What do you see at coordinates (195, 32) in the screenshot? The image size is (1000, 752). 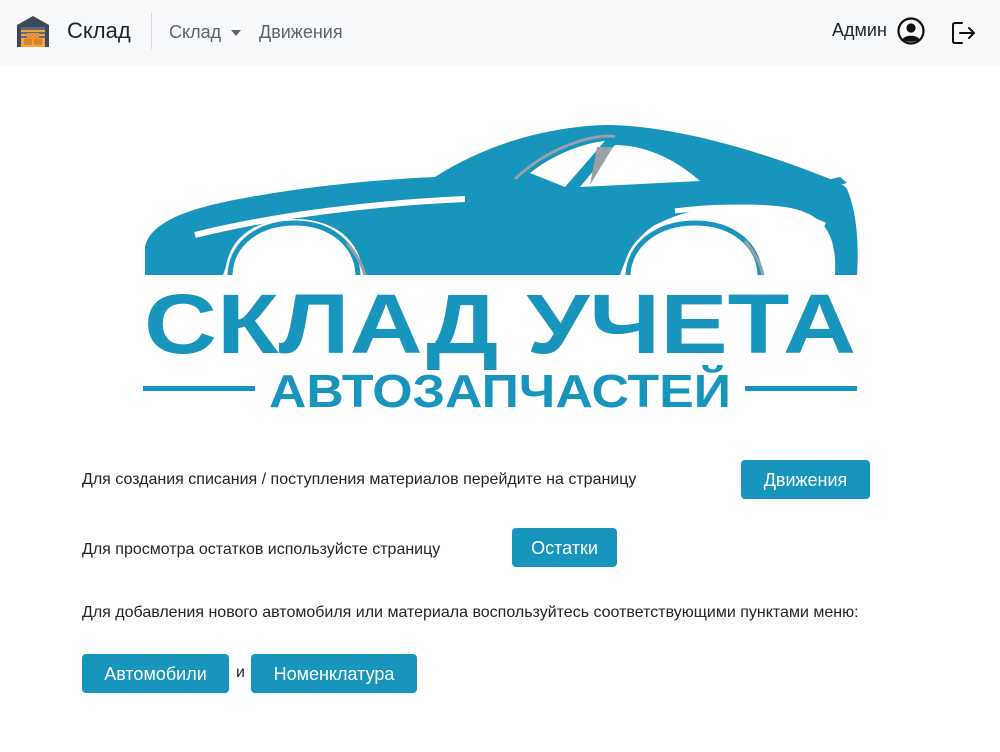 I see `nav-warehouse-dropdown: Склад` at bounding box center [195, 32].